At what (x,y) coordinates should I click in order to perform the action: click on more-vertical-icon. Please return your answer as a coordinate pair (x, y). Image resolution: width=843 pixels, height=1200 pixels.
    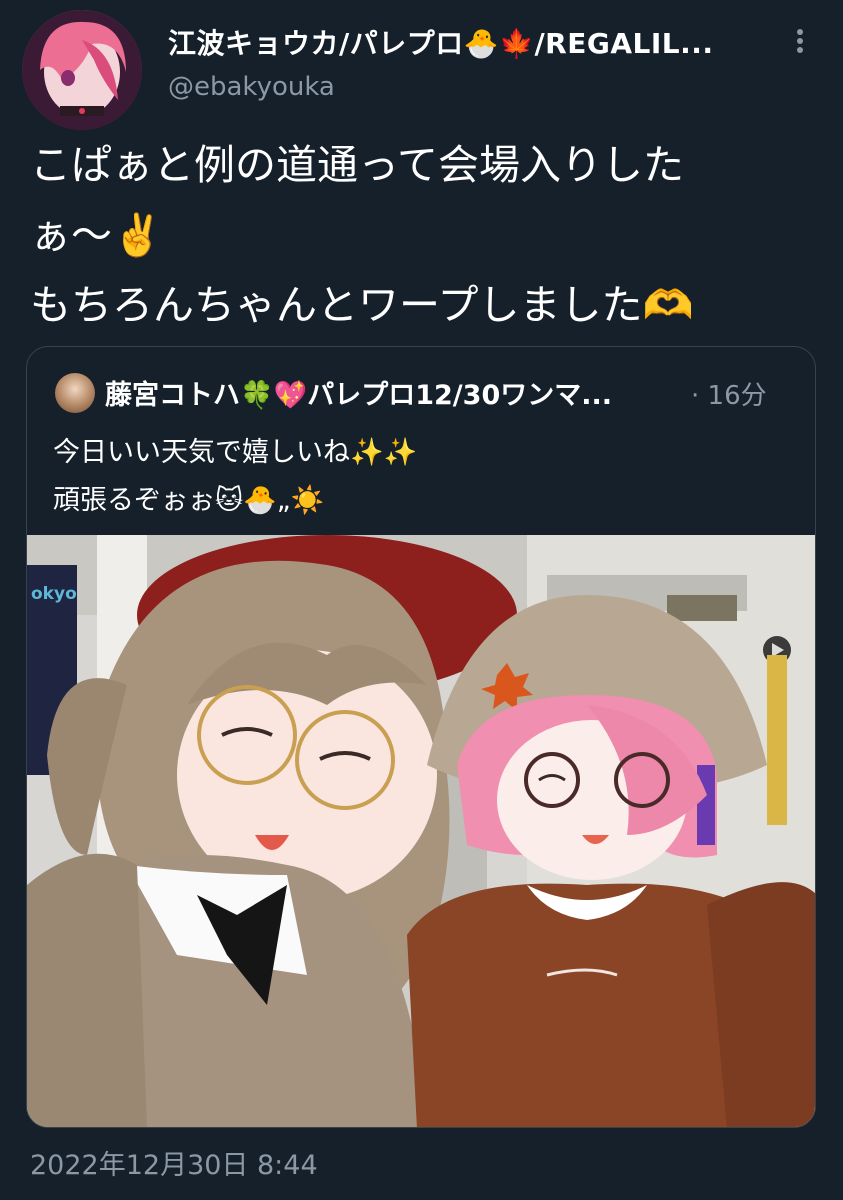
    Looking at the image, I should click on (800, 41).